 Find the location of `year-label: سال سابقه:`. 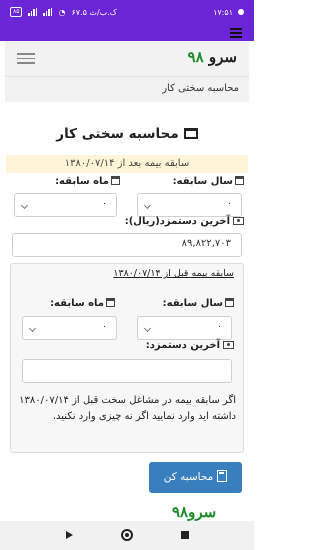

year-label: سال سابقه: is located at coordinates (208, 181).